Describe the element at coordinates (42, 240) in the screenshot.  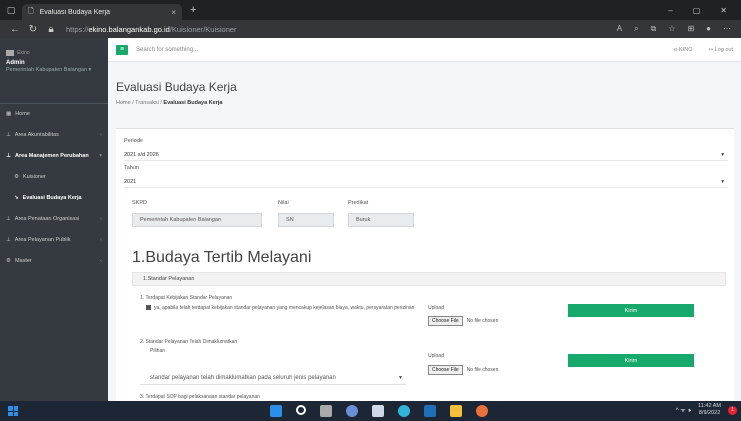
I see `sidebar-item-label: Area Pelayanan Publik` at that location.